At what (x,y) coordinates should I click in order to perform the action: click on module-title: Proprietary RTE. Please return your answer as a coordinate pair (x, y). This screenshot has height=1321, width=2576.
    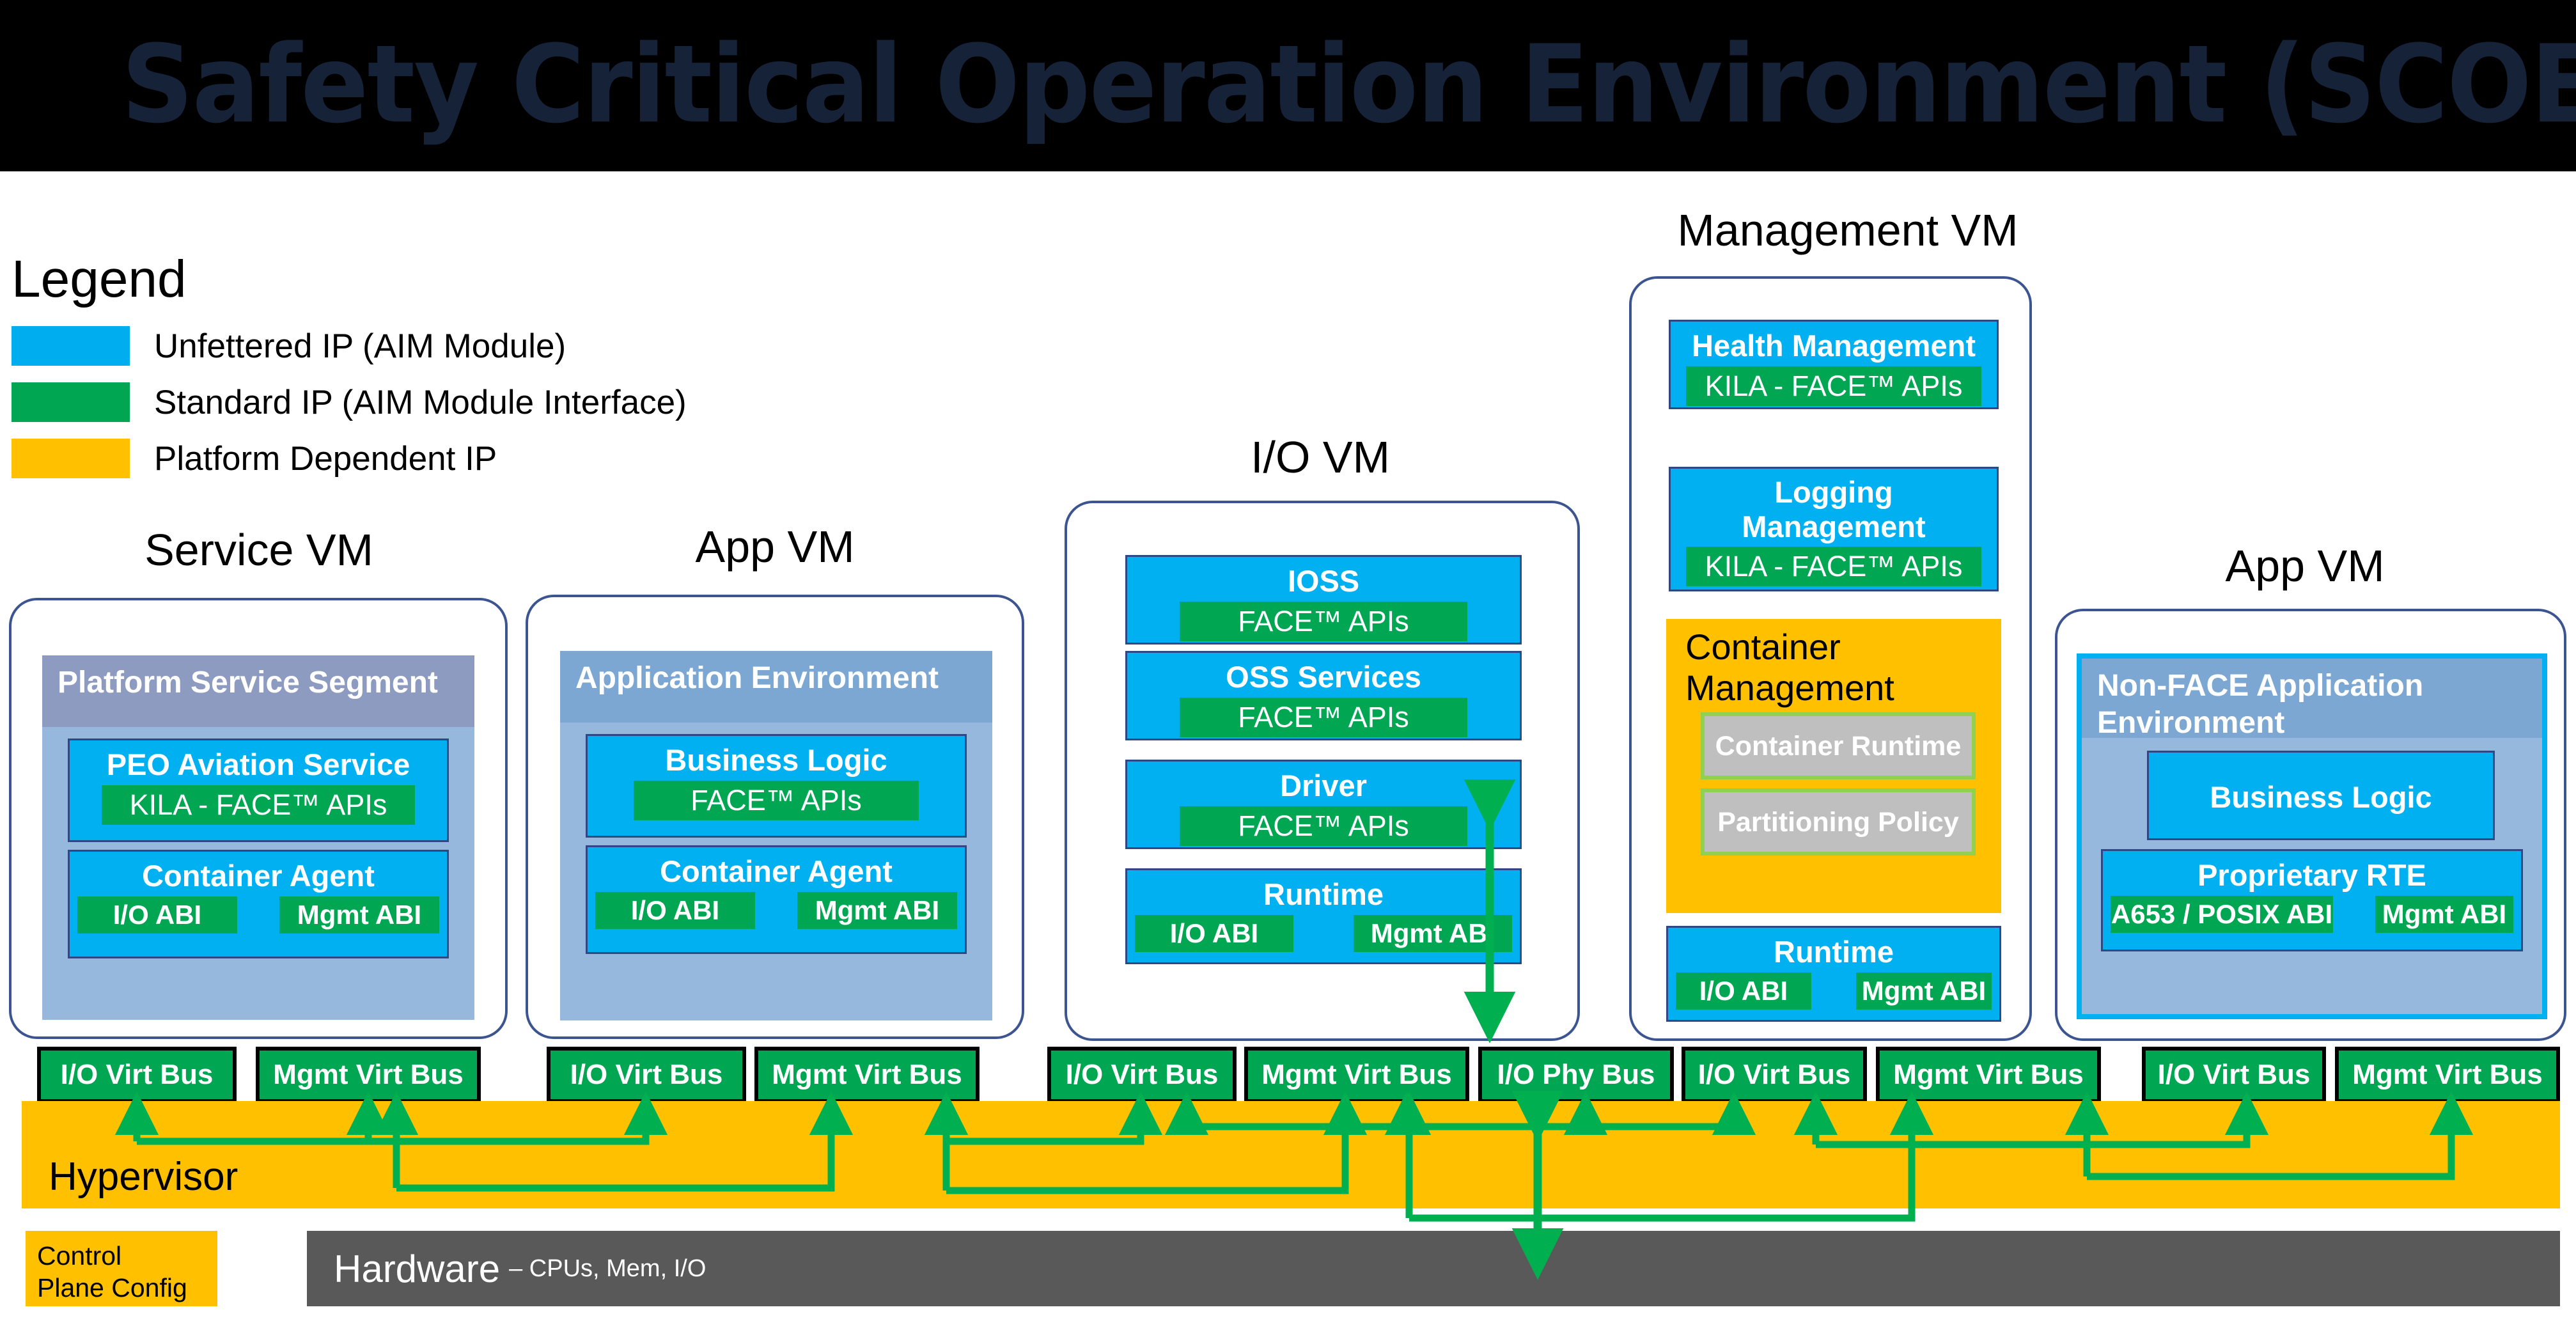
    Looking at the image, I should click on (2311, 875).